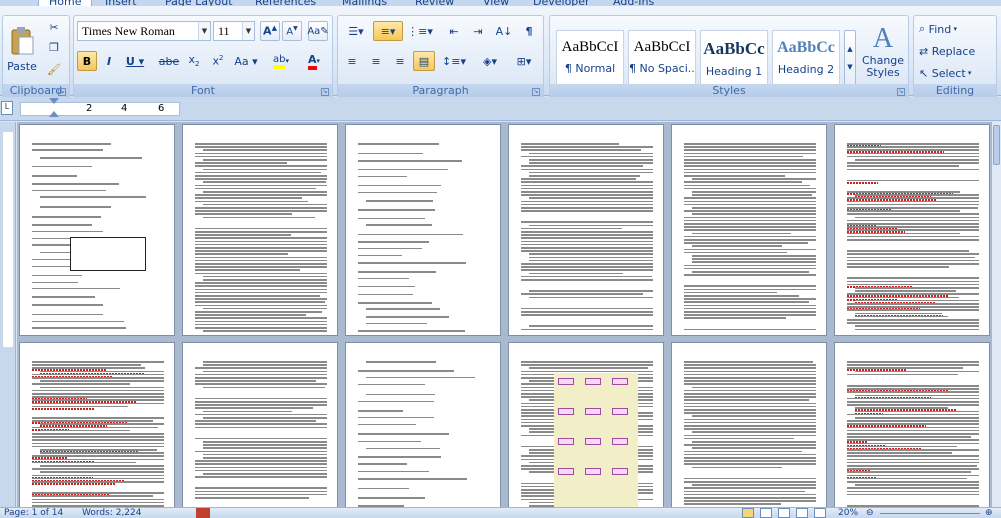 Image resolution: width=1001 pixels, height=518 pixels. Describe the element at coordinates (352, 61) in the screenshot. I see `align-left-button: ≡` at that location.